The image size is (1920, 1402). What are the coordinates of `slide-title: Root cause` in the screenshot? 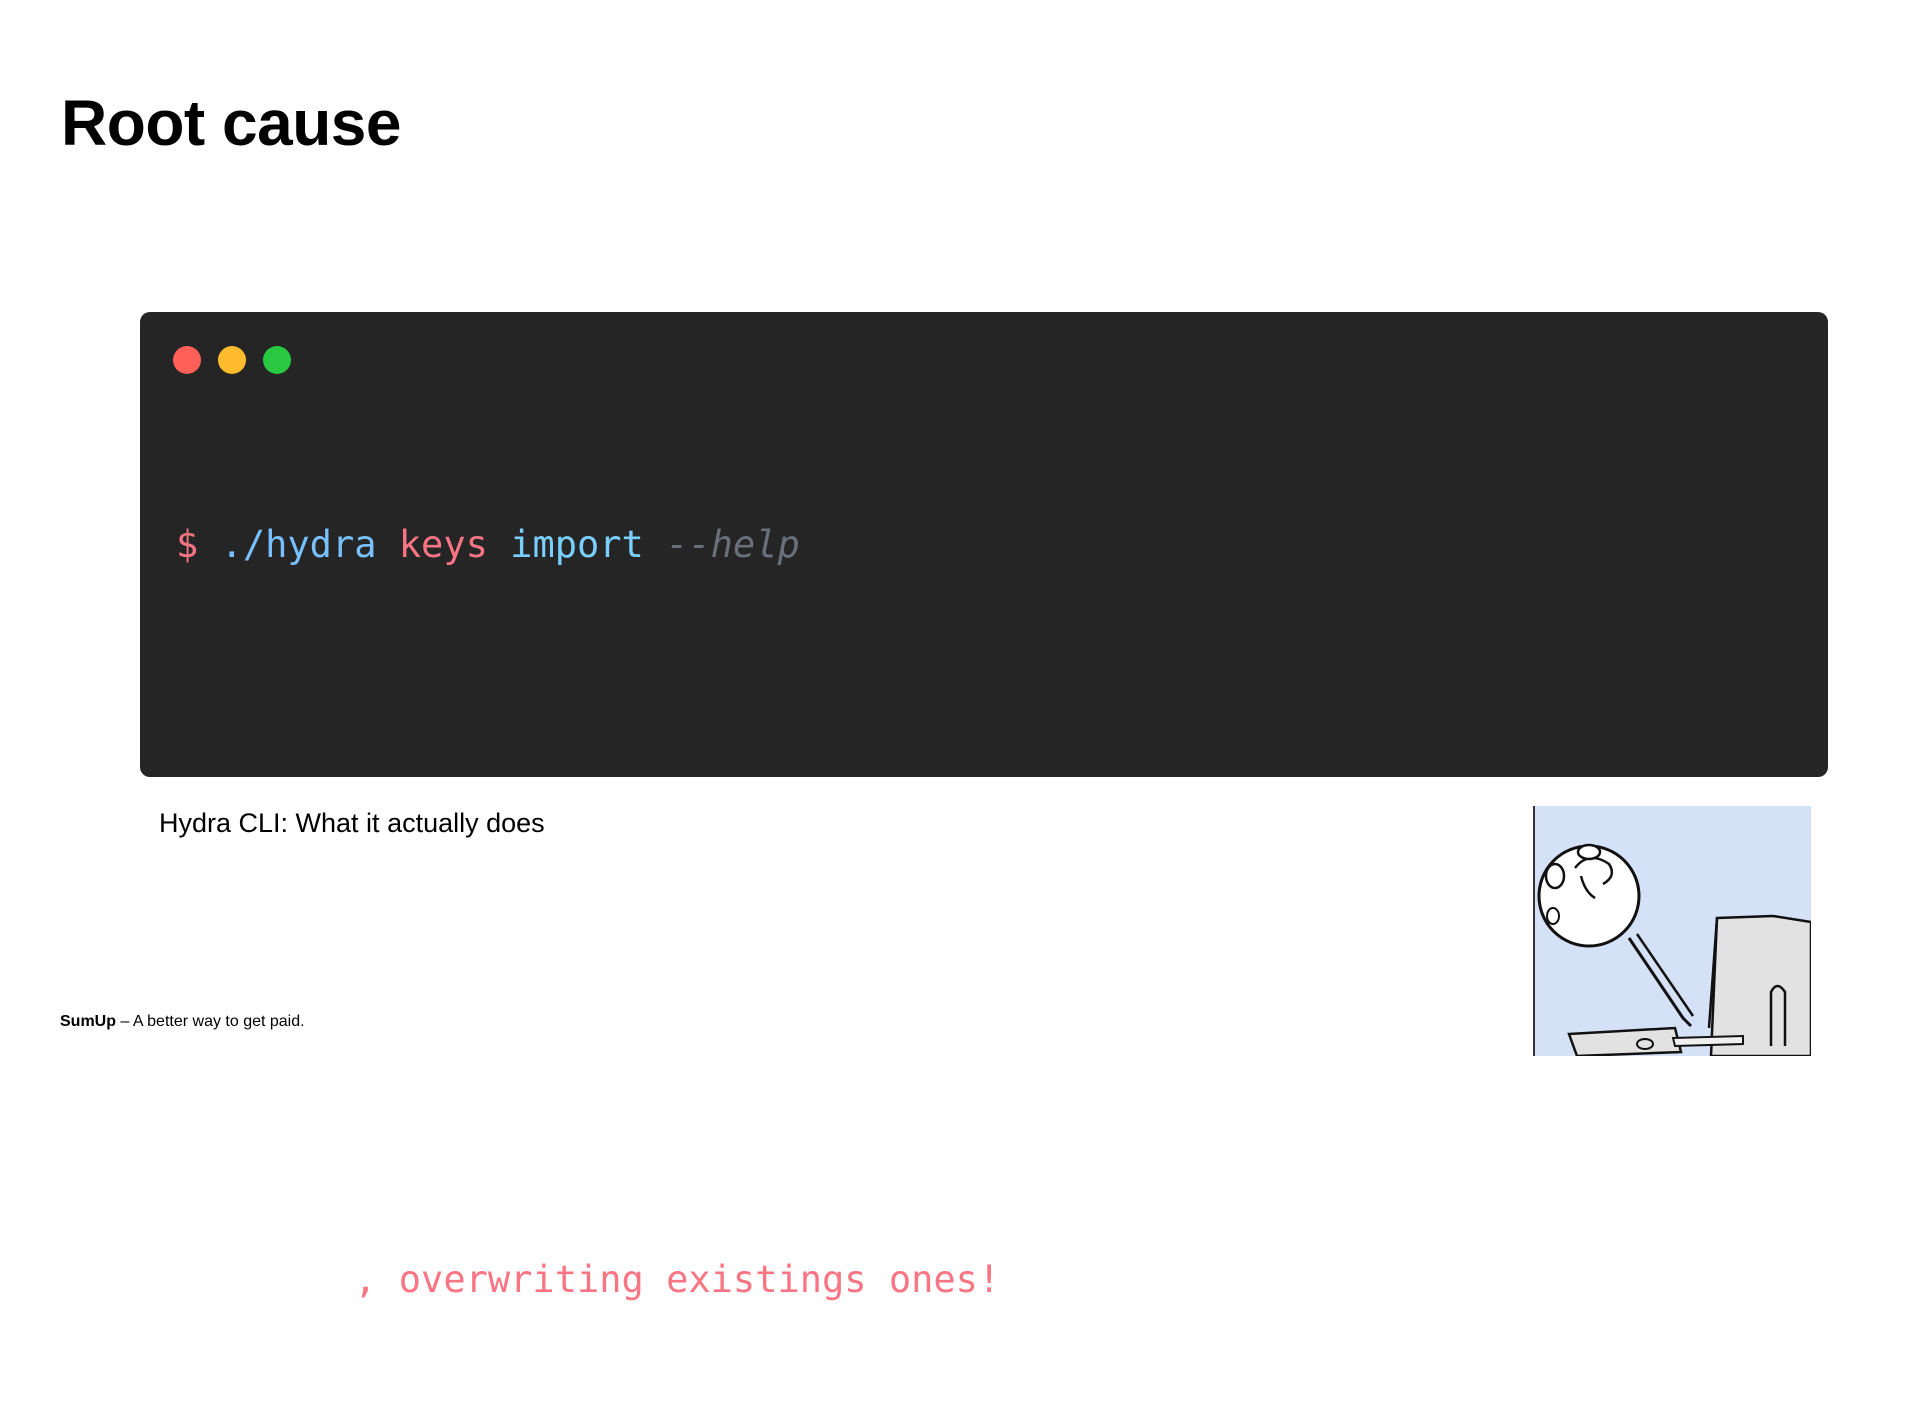 It's located at (231, 123).